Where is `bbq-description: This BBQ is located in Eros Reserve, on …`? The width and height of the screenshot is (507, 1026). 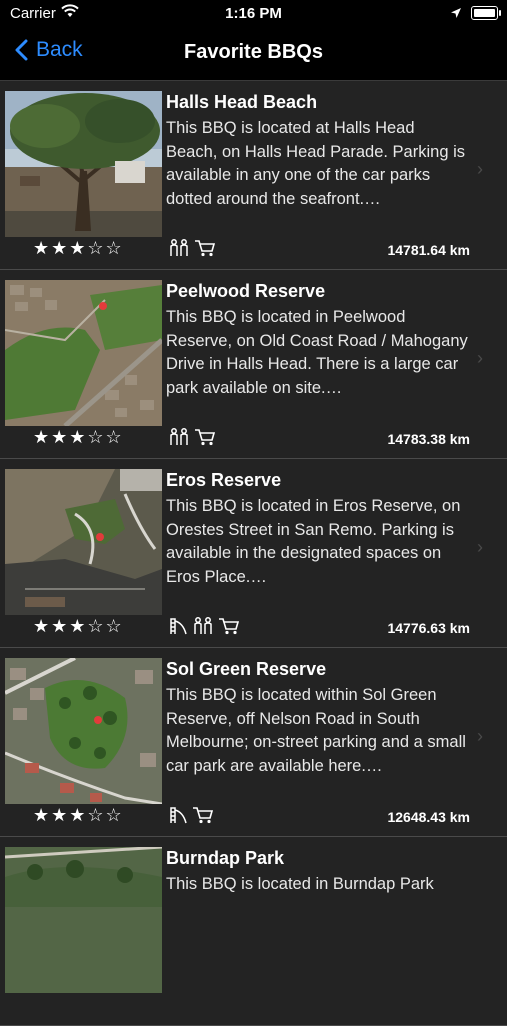 bbq-description: This BBQ is located in Eros Reserve, on … is located at coordinates (313, 541).